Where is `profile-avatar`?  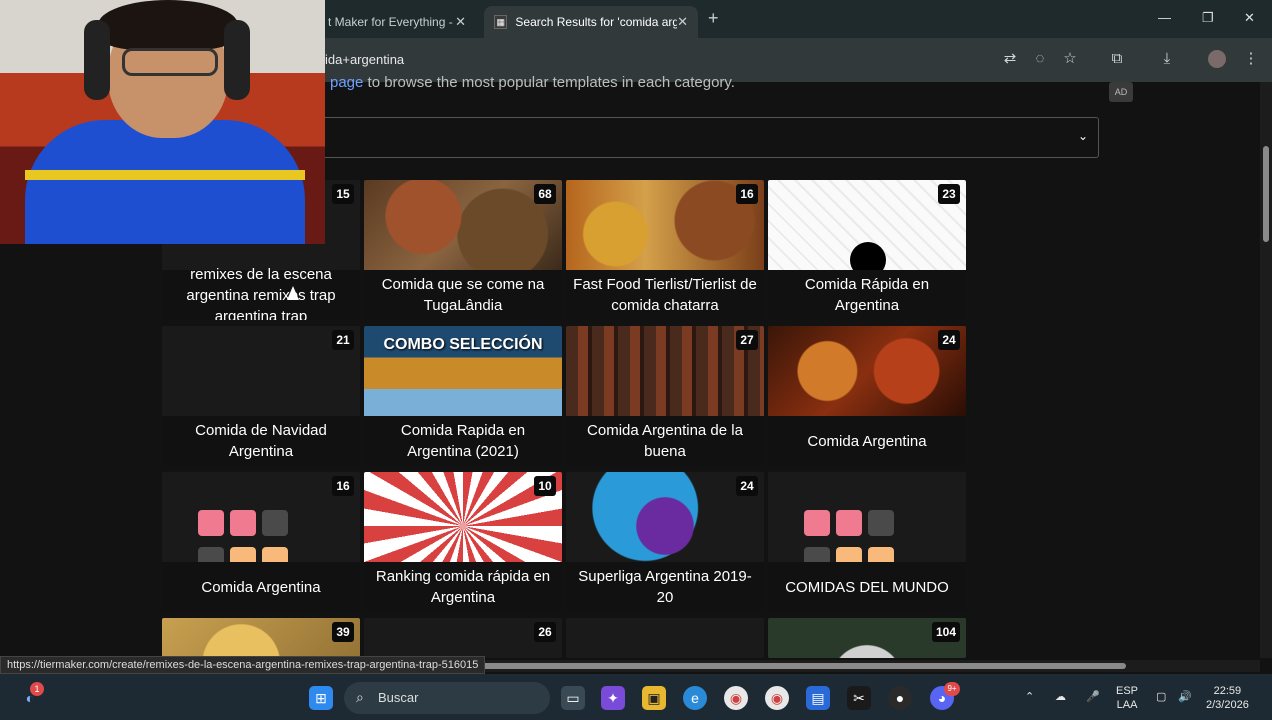 profile-avatar is located at coordinates (1217, 59).